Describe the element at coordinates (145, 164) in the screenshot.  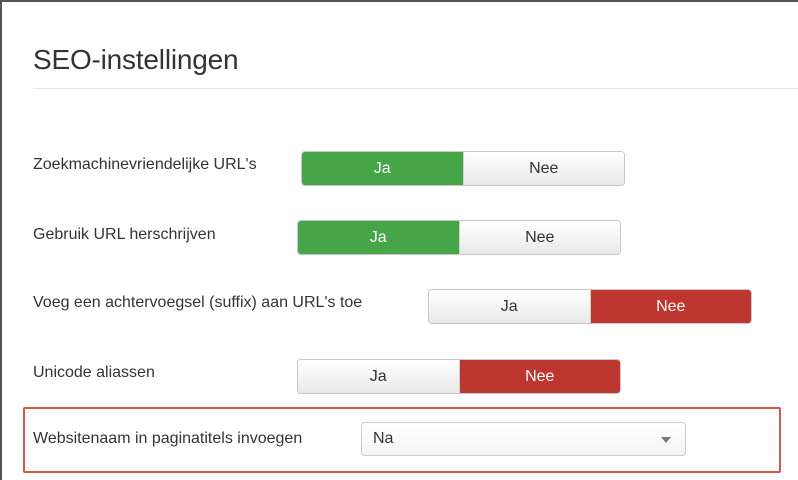
I see `label-sef-urls: Zoekmachinevriendelijke URL's` at that location.